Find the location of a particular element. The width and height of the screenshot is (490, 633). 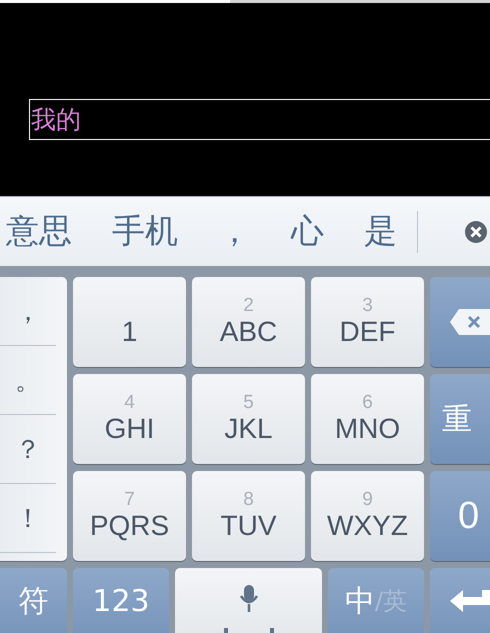

keypad-key: 2 ABC is located at coordinates (248, 322).